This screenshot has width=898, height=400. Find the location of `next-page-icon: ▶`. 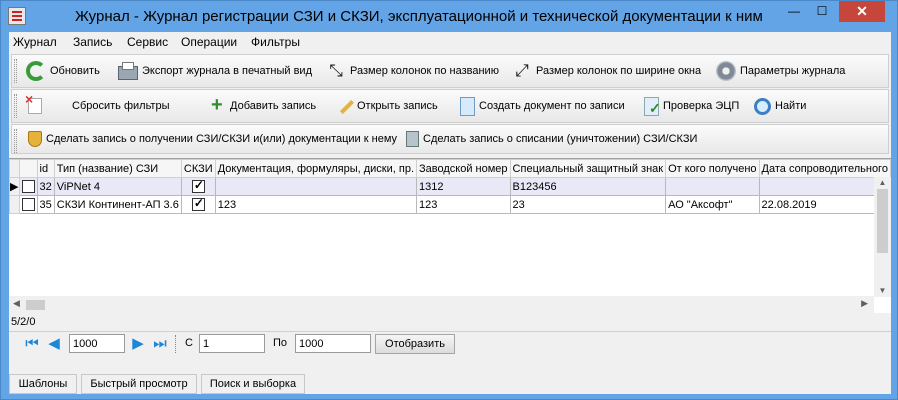

next-page-icon: ▶ is located at coordinates (138, 344).